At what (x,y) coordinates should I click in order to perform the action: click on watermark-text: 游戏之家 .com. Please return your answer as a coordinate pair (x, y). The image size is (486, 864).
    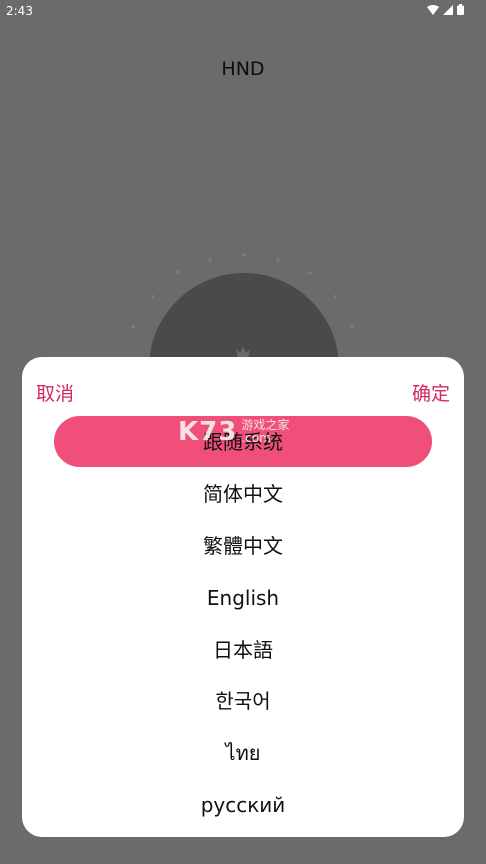
    Looking at the image, I should click on (265, 432).